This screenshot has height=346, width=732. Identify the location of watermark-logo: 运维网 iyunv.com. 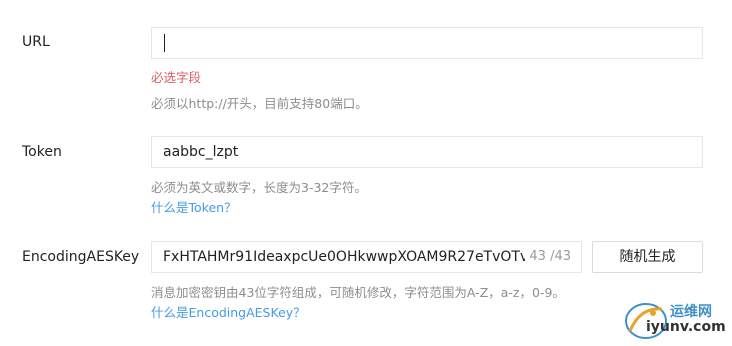
(674, 320).